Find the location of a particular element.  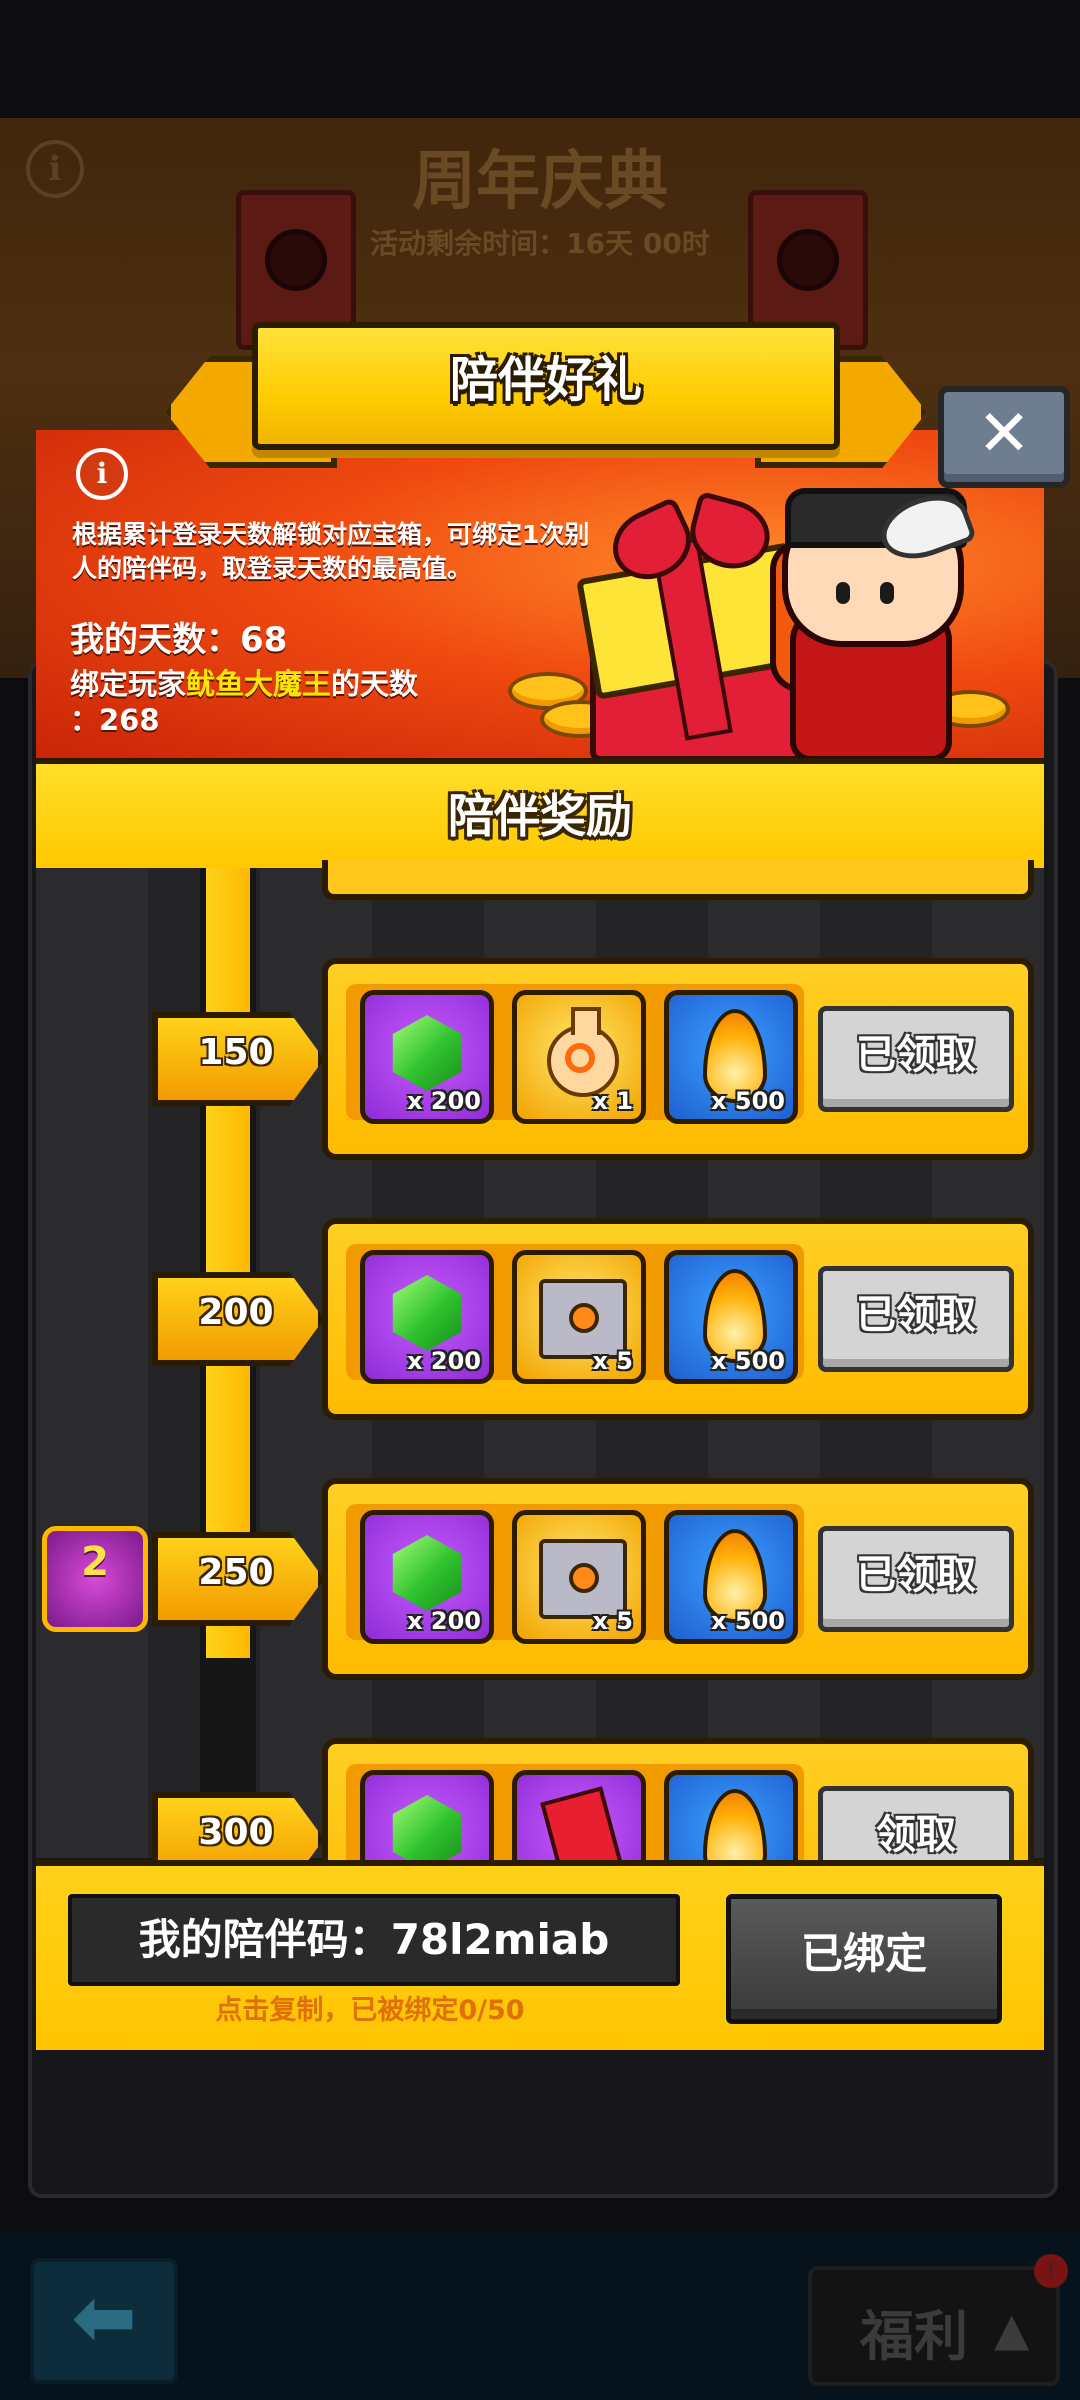

bound-prefix: 绑定玩家 is located at coordinates (128, 684).